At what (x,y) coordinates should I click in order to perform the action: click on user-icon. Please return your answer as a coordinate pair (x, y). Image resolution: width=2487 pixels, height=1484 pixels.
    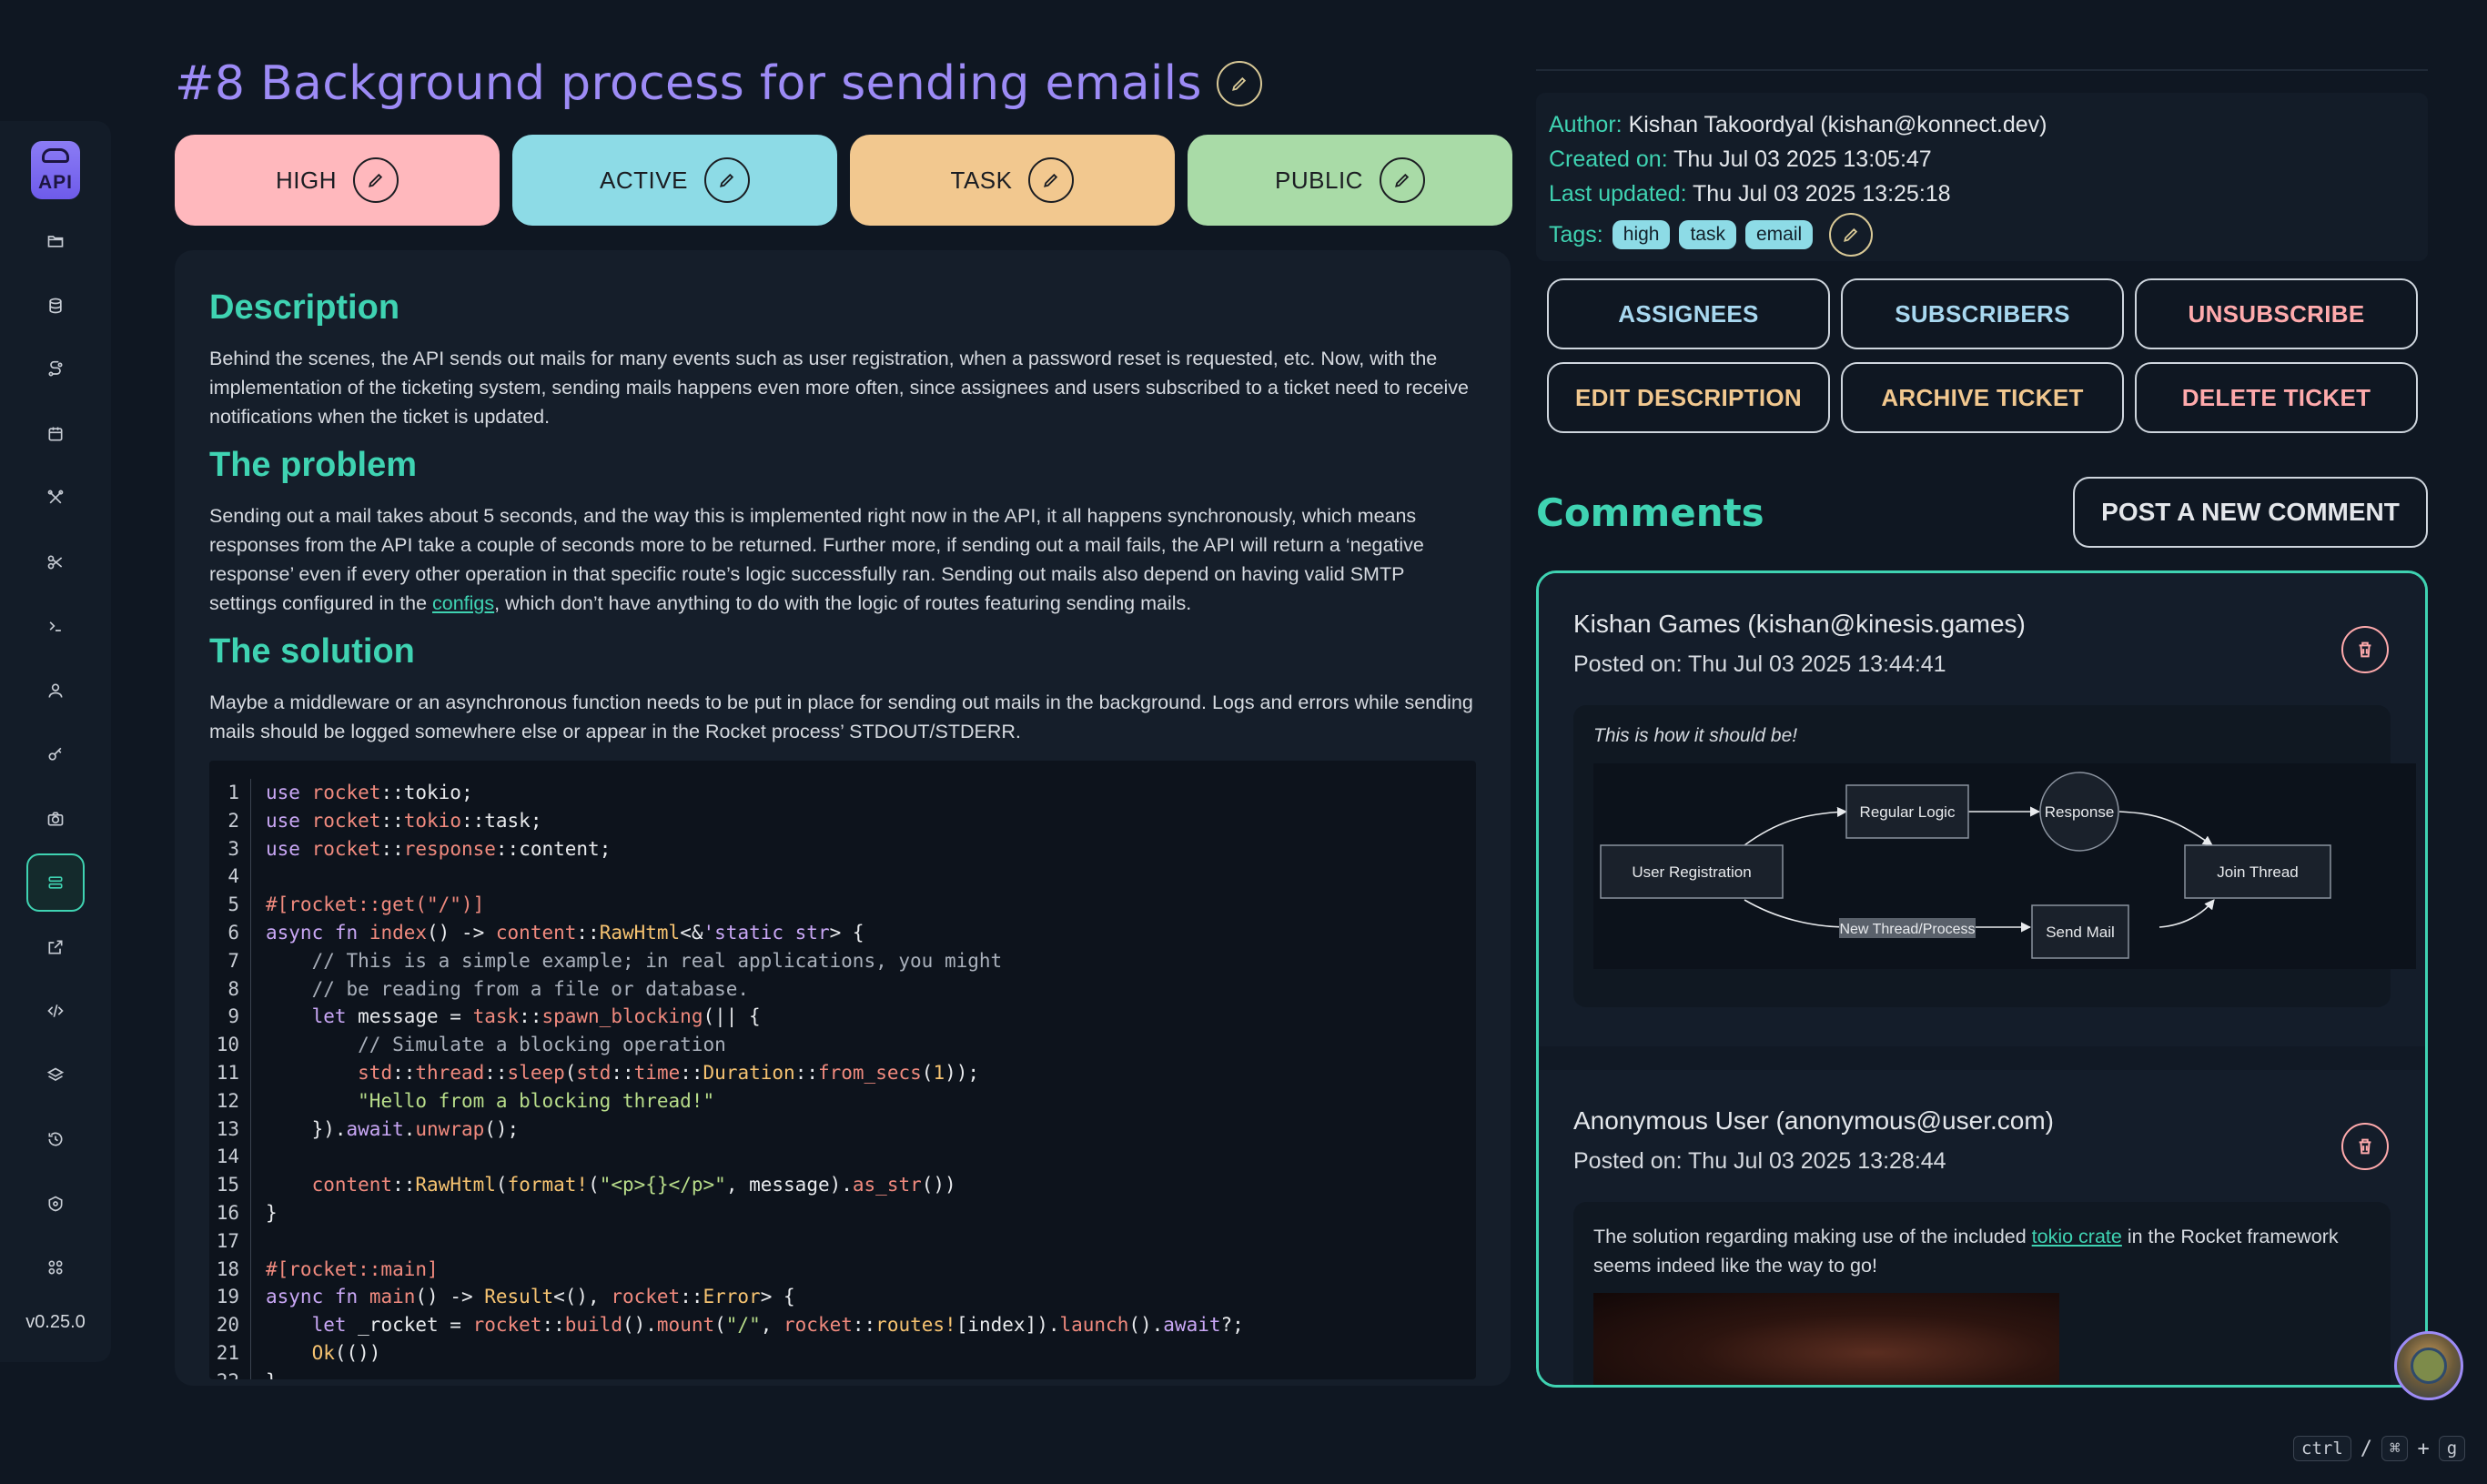
    Looking at the image, I should click on (55, 690).